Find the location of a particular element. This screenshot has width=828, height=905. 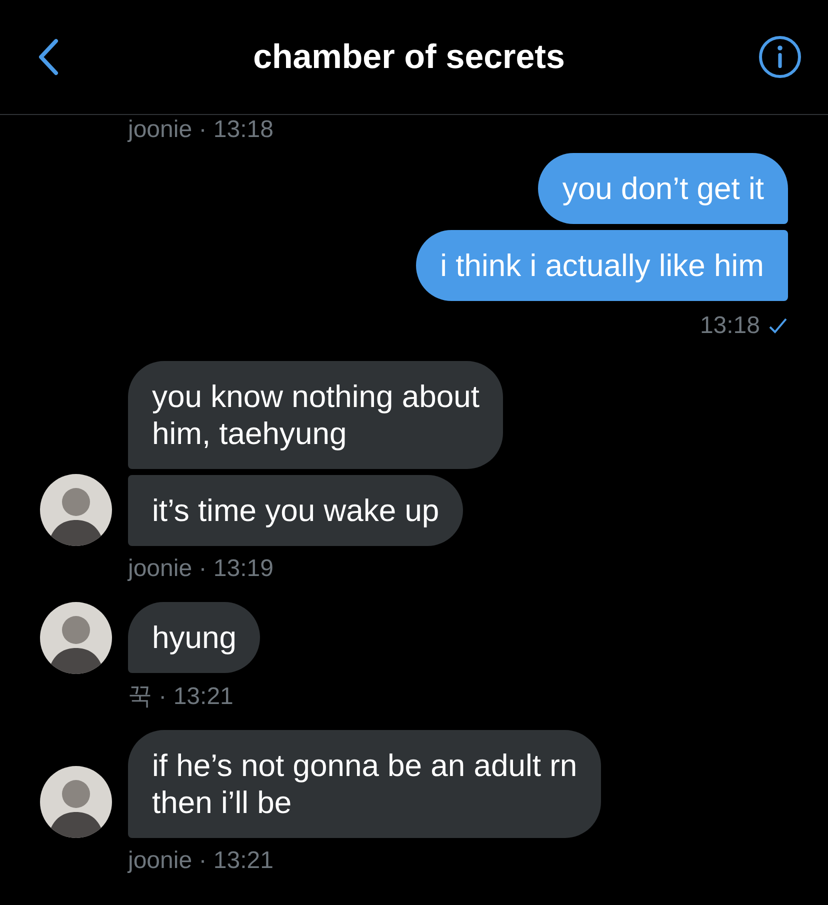

info-icon is located at coordinates (780, 57).